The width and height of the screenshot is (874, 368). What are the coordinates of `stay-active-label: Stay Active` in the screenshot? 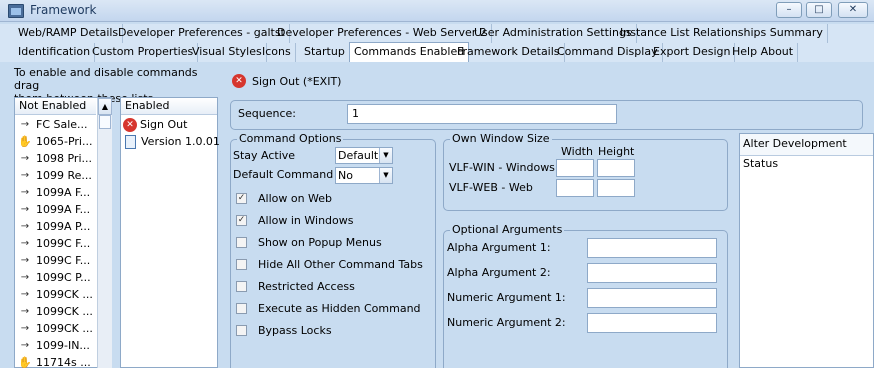 It's located at (264, 155).